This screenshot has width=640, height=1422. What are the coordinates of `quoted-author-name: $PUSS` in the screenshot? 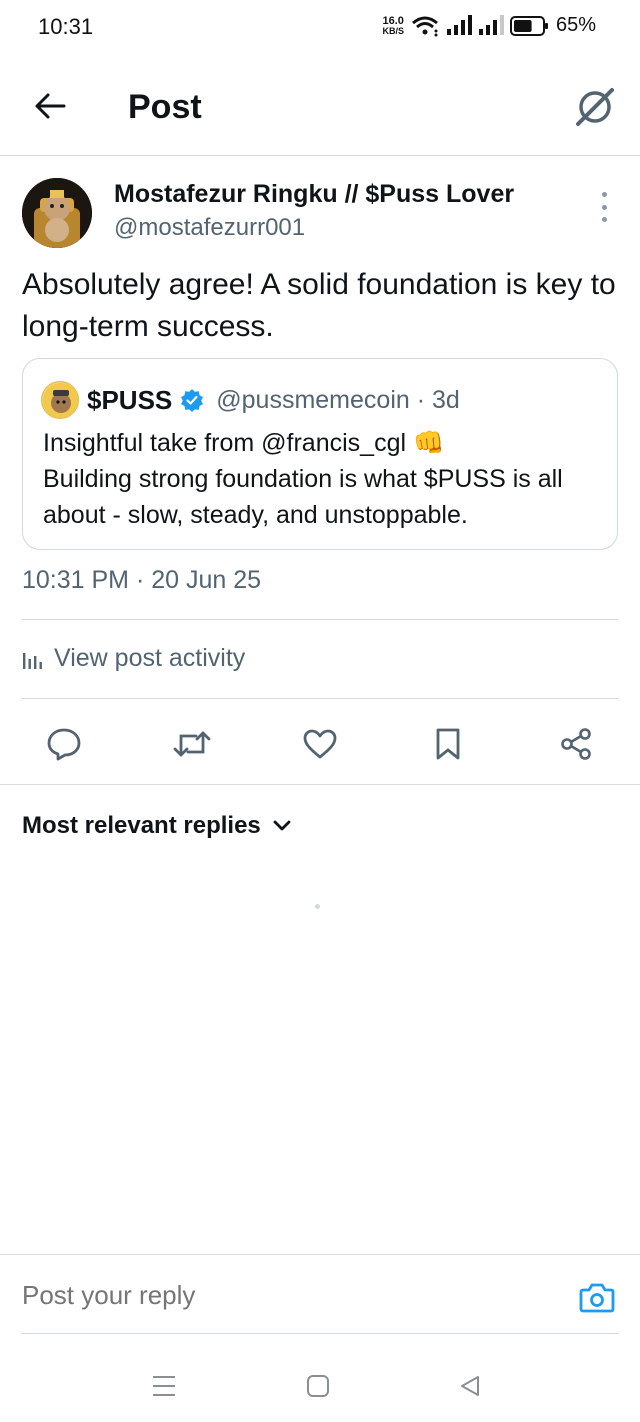 It's located at (130, 399).